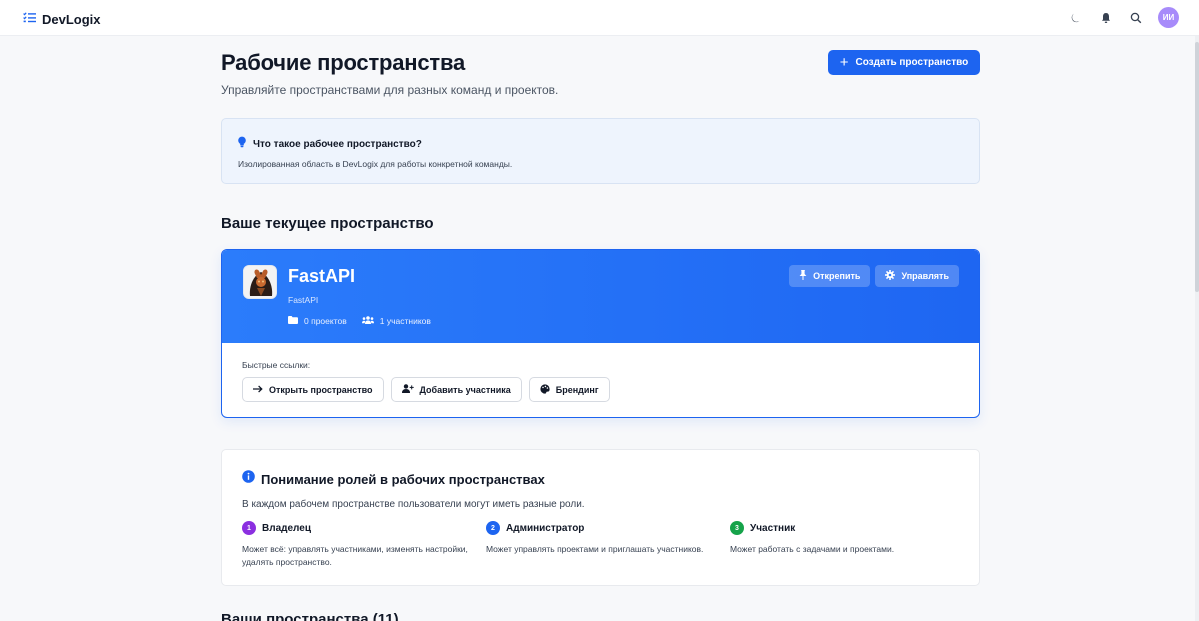  I want to click on add-member-button: Добавить участника, so click(456, 389).